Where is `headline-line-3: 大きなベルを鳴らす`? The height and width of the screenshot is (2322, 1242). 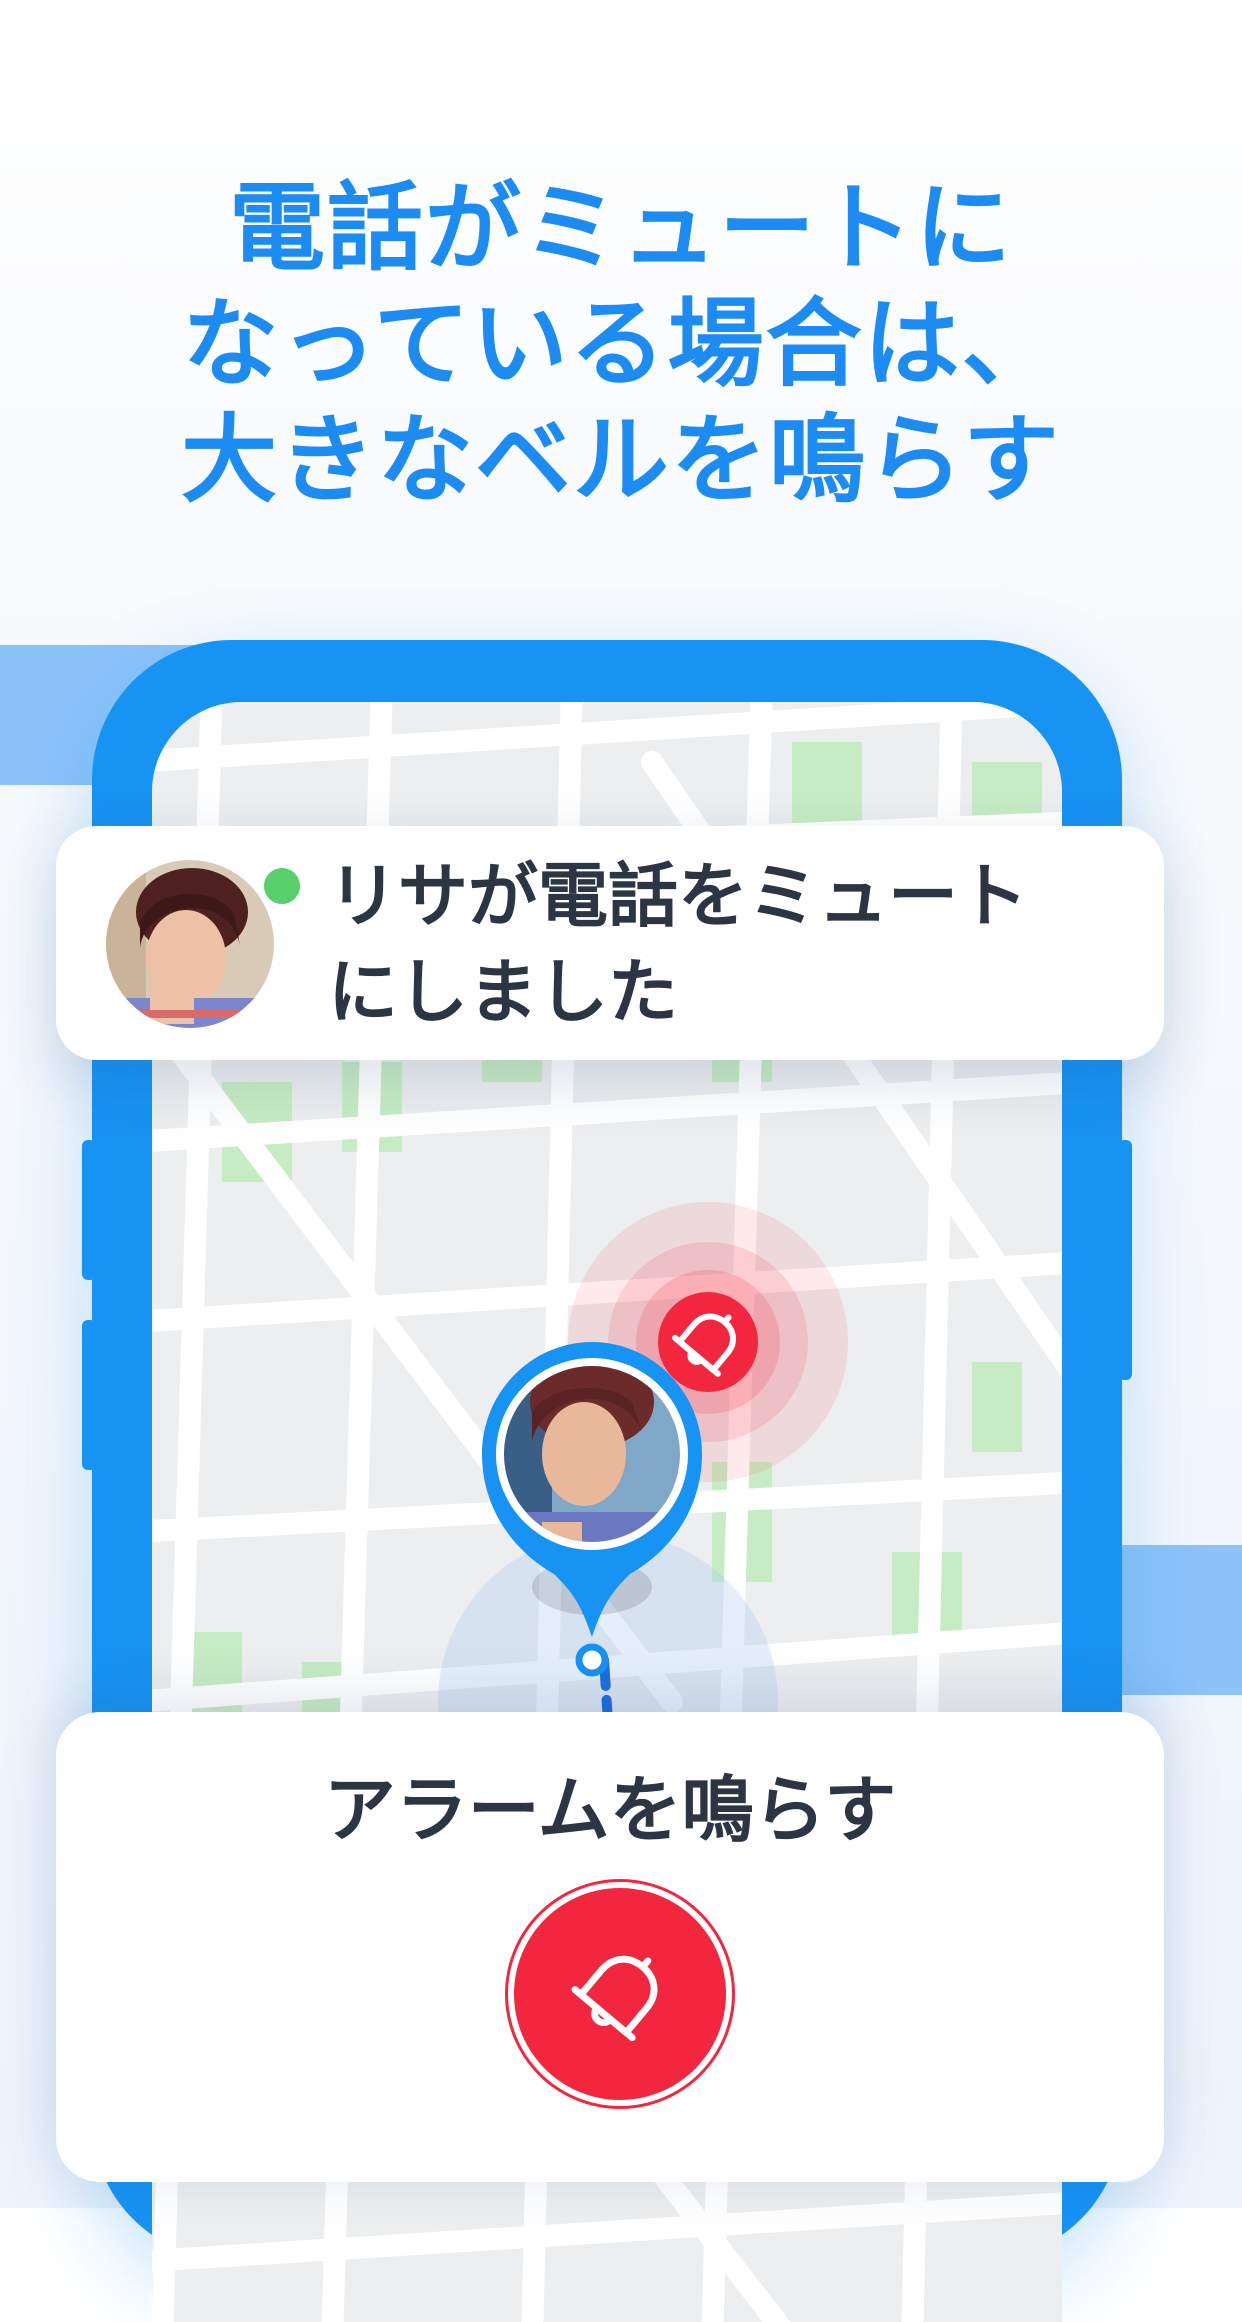
headline-line-3: 大きなベルを鳴らす is located at coordinates (621, 460).